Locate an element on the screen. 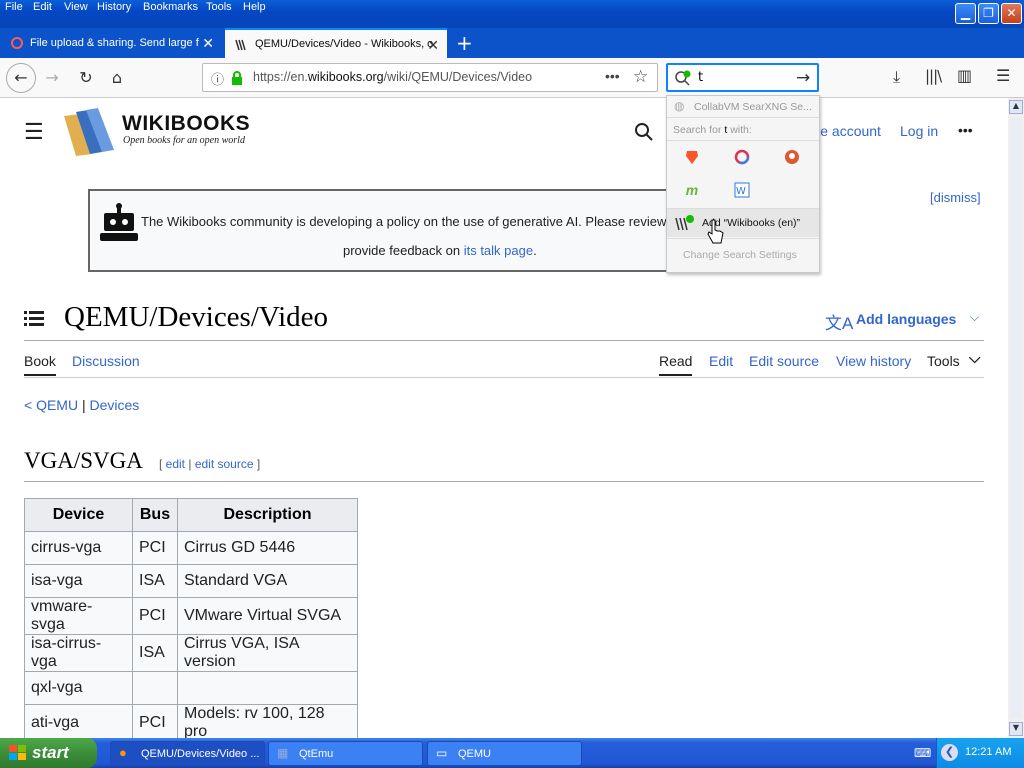 The image size is (1024, 768). site-logo-name: WIKIBOOKS is located at coordinates (186, 124).